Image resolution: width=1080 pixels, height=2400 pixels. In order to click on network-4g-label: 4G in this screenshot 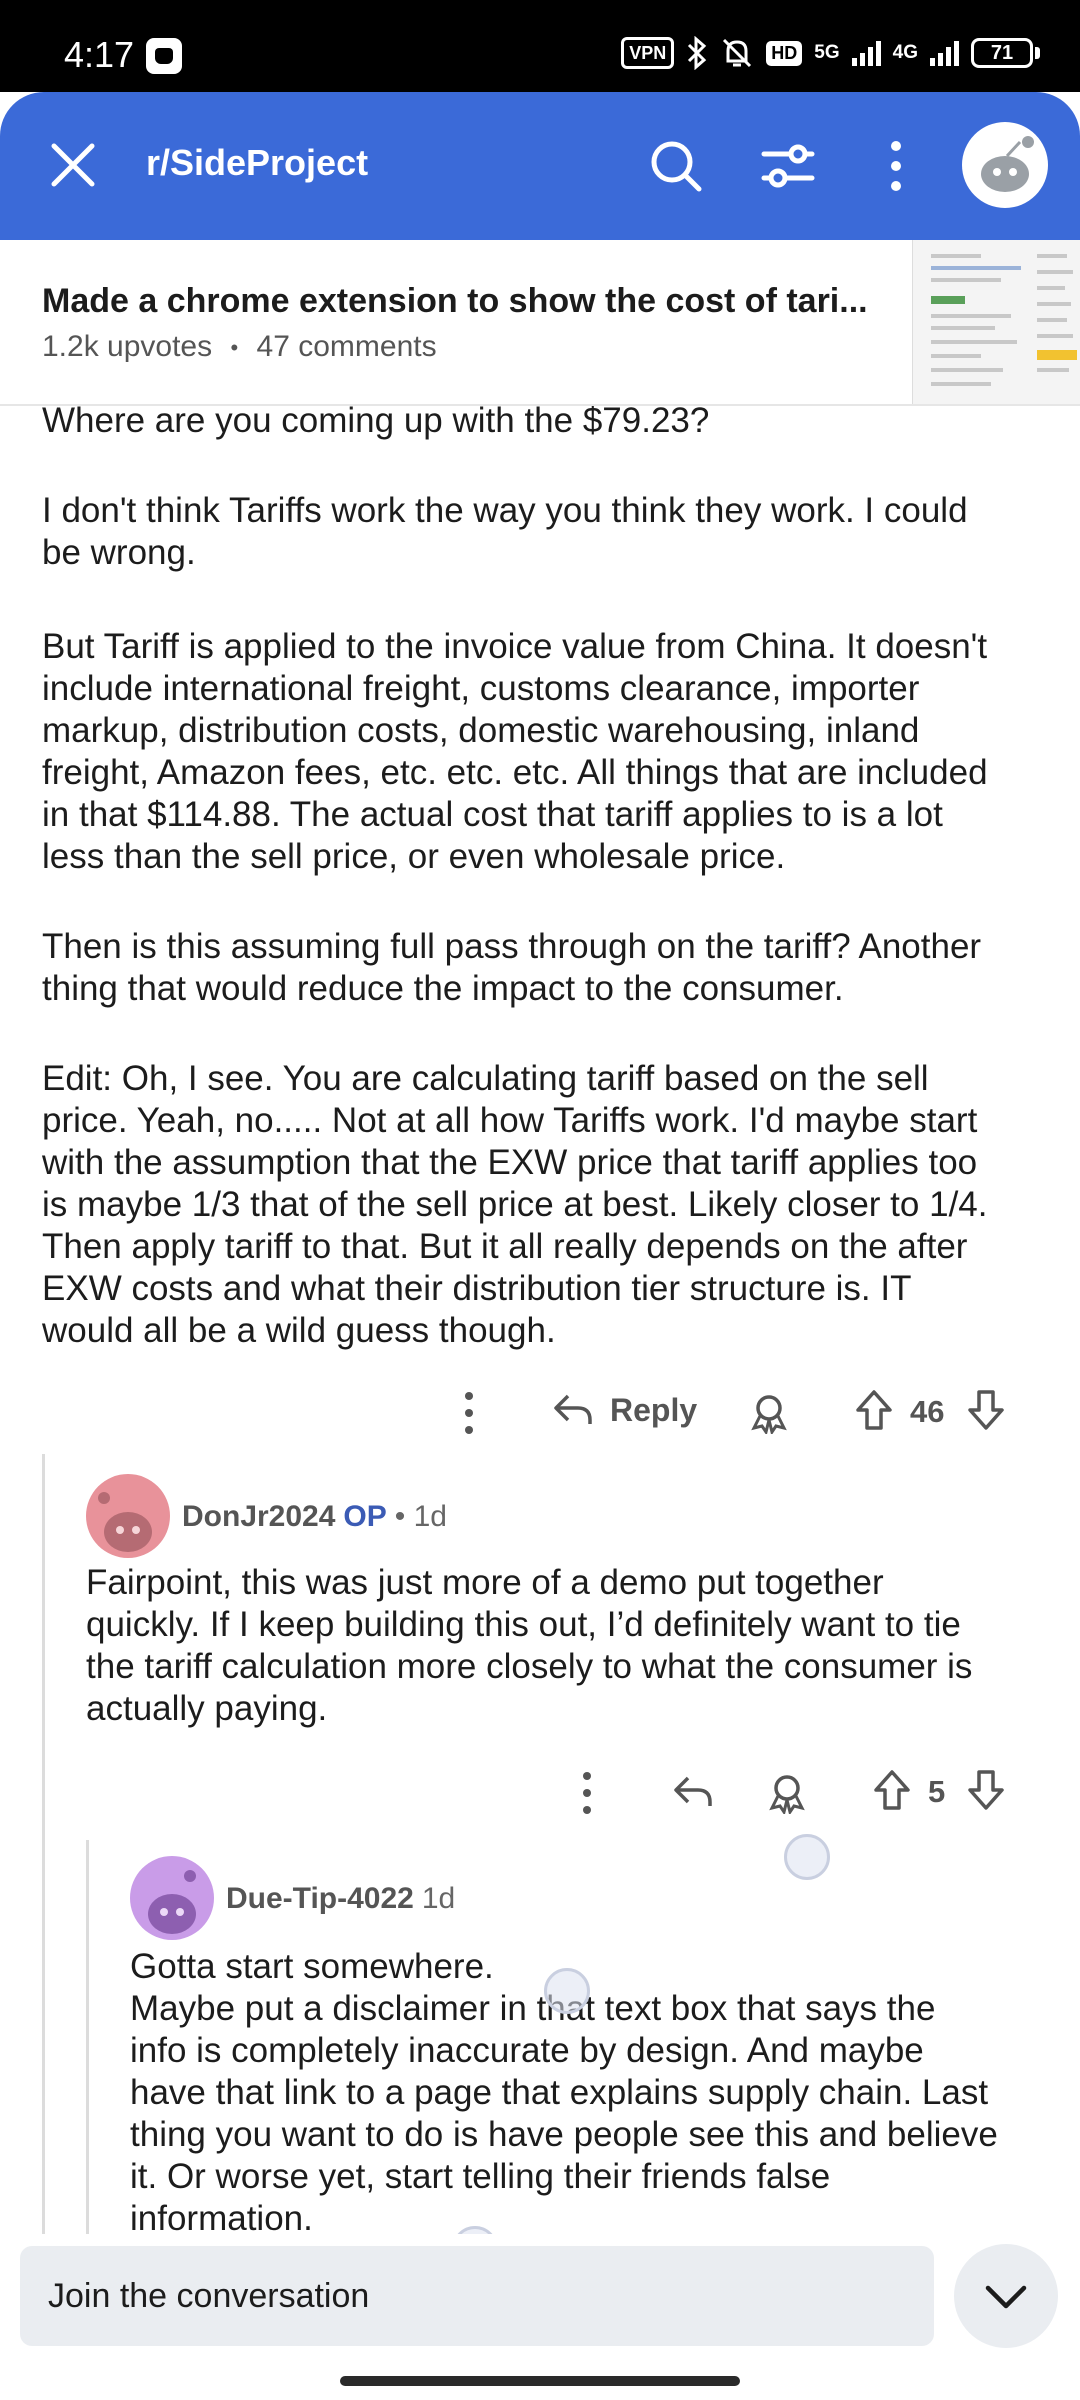, I will do `click(905, 52)`.